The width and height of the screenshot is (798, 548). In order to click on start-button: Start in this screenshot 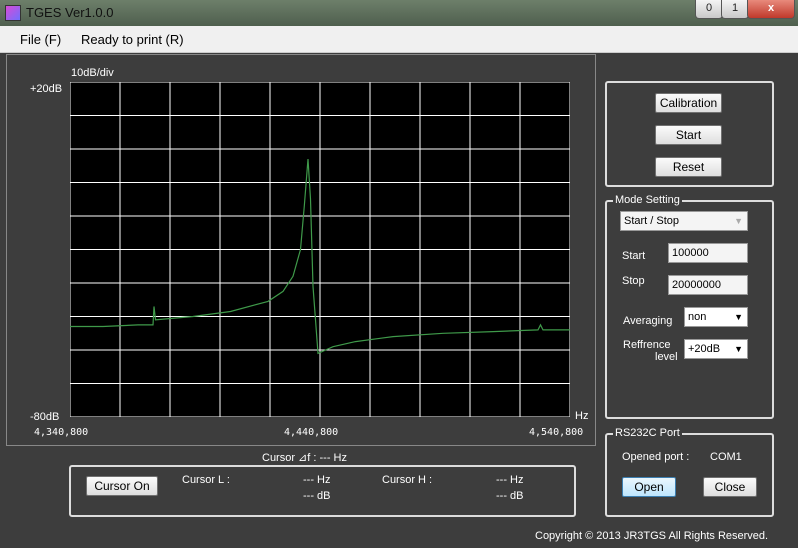, I will do `click(688, 135)`.